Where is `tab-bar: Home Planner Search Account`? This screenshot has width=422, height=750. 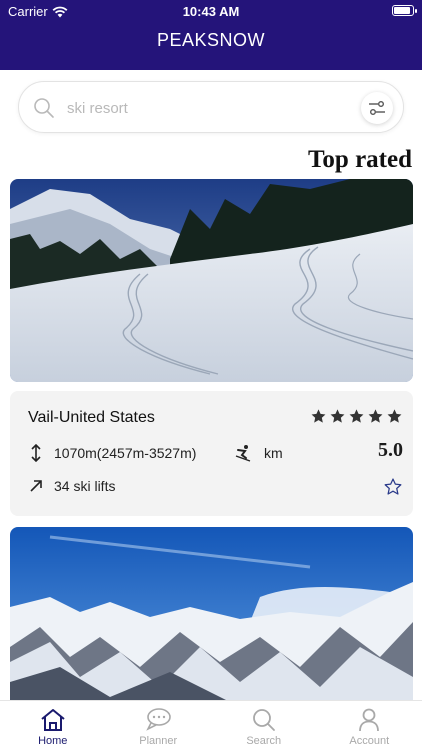 tab-bar: Home Planner Search Account is located at coordinates (211, 725).